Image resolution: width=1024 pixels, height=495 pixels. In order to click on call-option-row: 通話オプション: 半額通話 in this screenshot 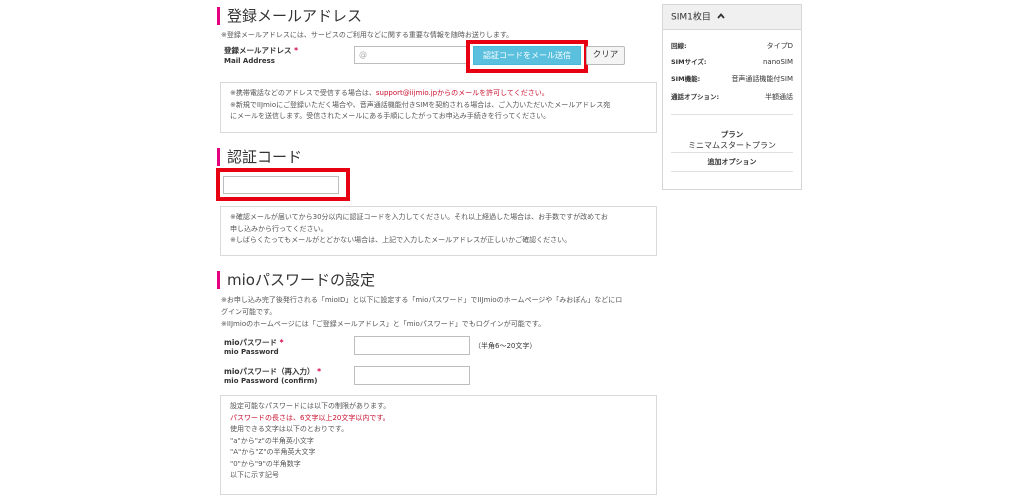, I will do `click(732, 97)`.